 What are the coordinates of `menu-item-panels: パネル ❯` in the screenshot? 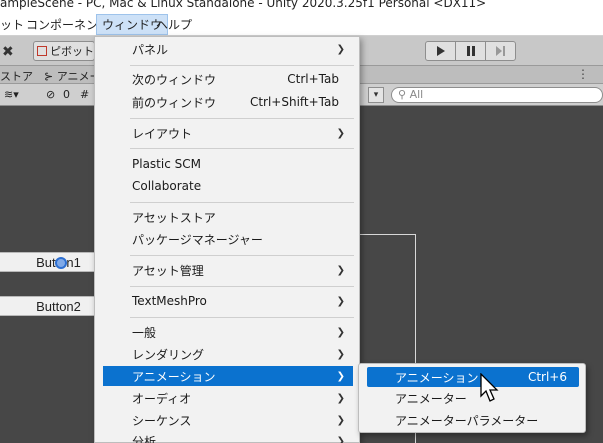 It's located at (228, 49).